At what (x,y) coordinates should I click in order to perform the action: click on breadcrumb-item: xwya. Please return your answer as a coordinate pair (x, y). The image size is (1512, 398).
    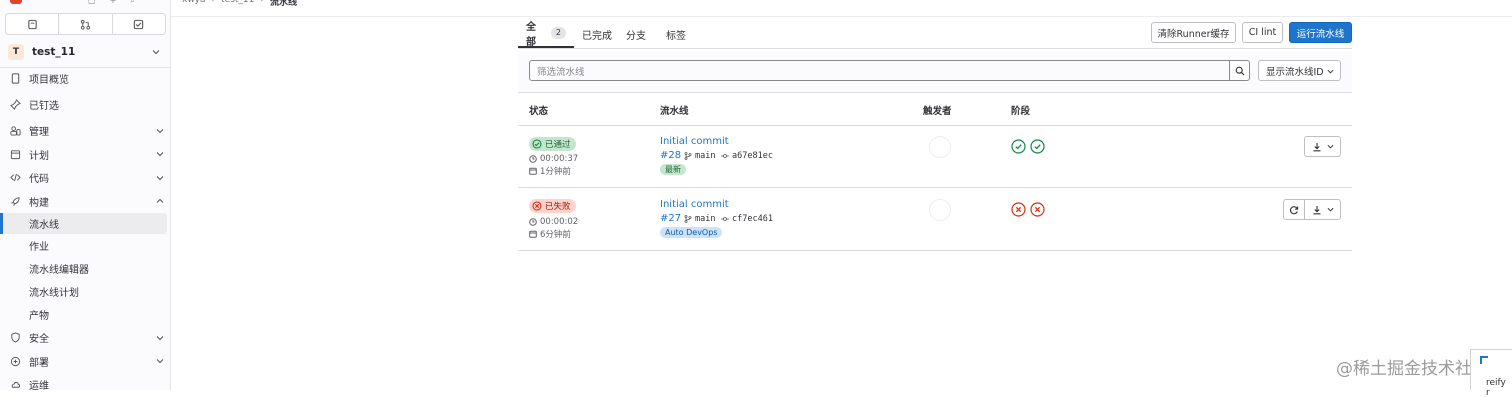
    Looking at the image, I should click on (194, 4).